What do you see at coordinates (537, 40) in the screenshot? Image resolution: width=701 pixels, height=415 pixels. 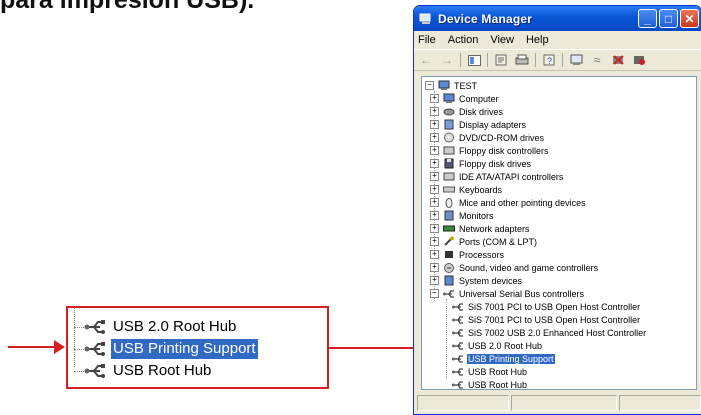 I see `menu-help: Help` at bounding box center [537, 40].